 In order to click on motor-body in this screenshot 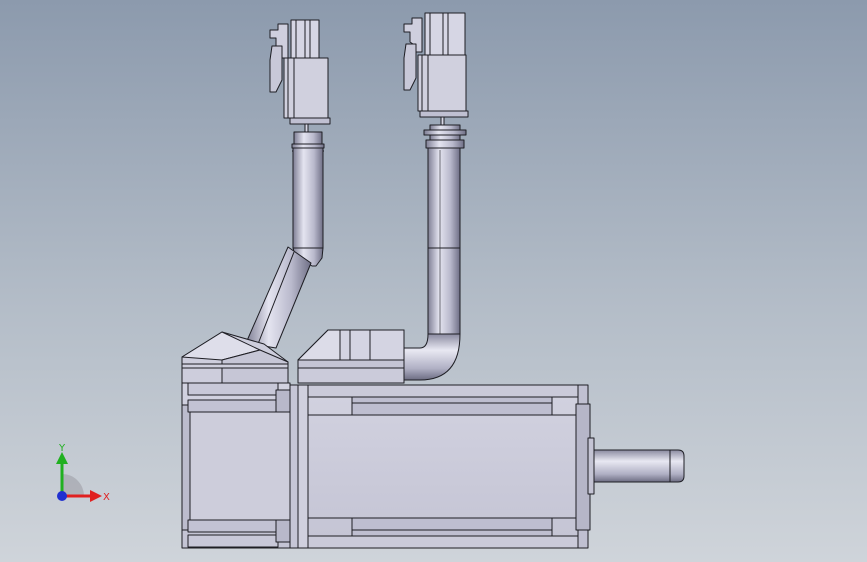, I will do `click(388, 465)`.